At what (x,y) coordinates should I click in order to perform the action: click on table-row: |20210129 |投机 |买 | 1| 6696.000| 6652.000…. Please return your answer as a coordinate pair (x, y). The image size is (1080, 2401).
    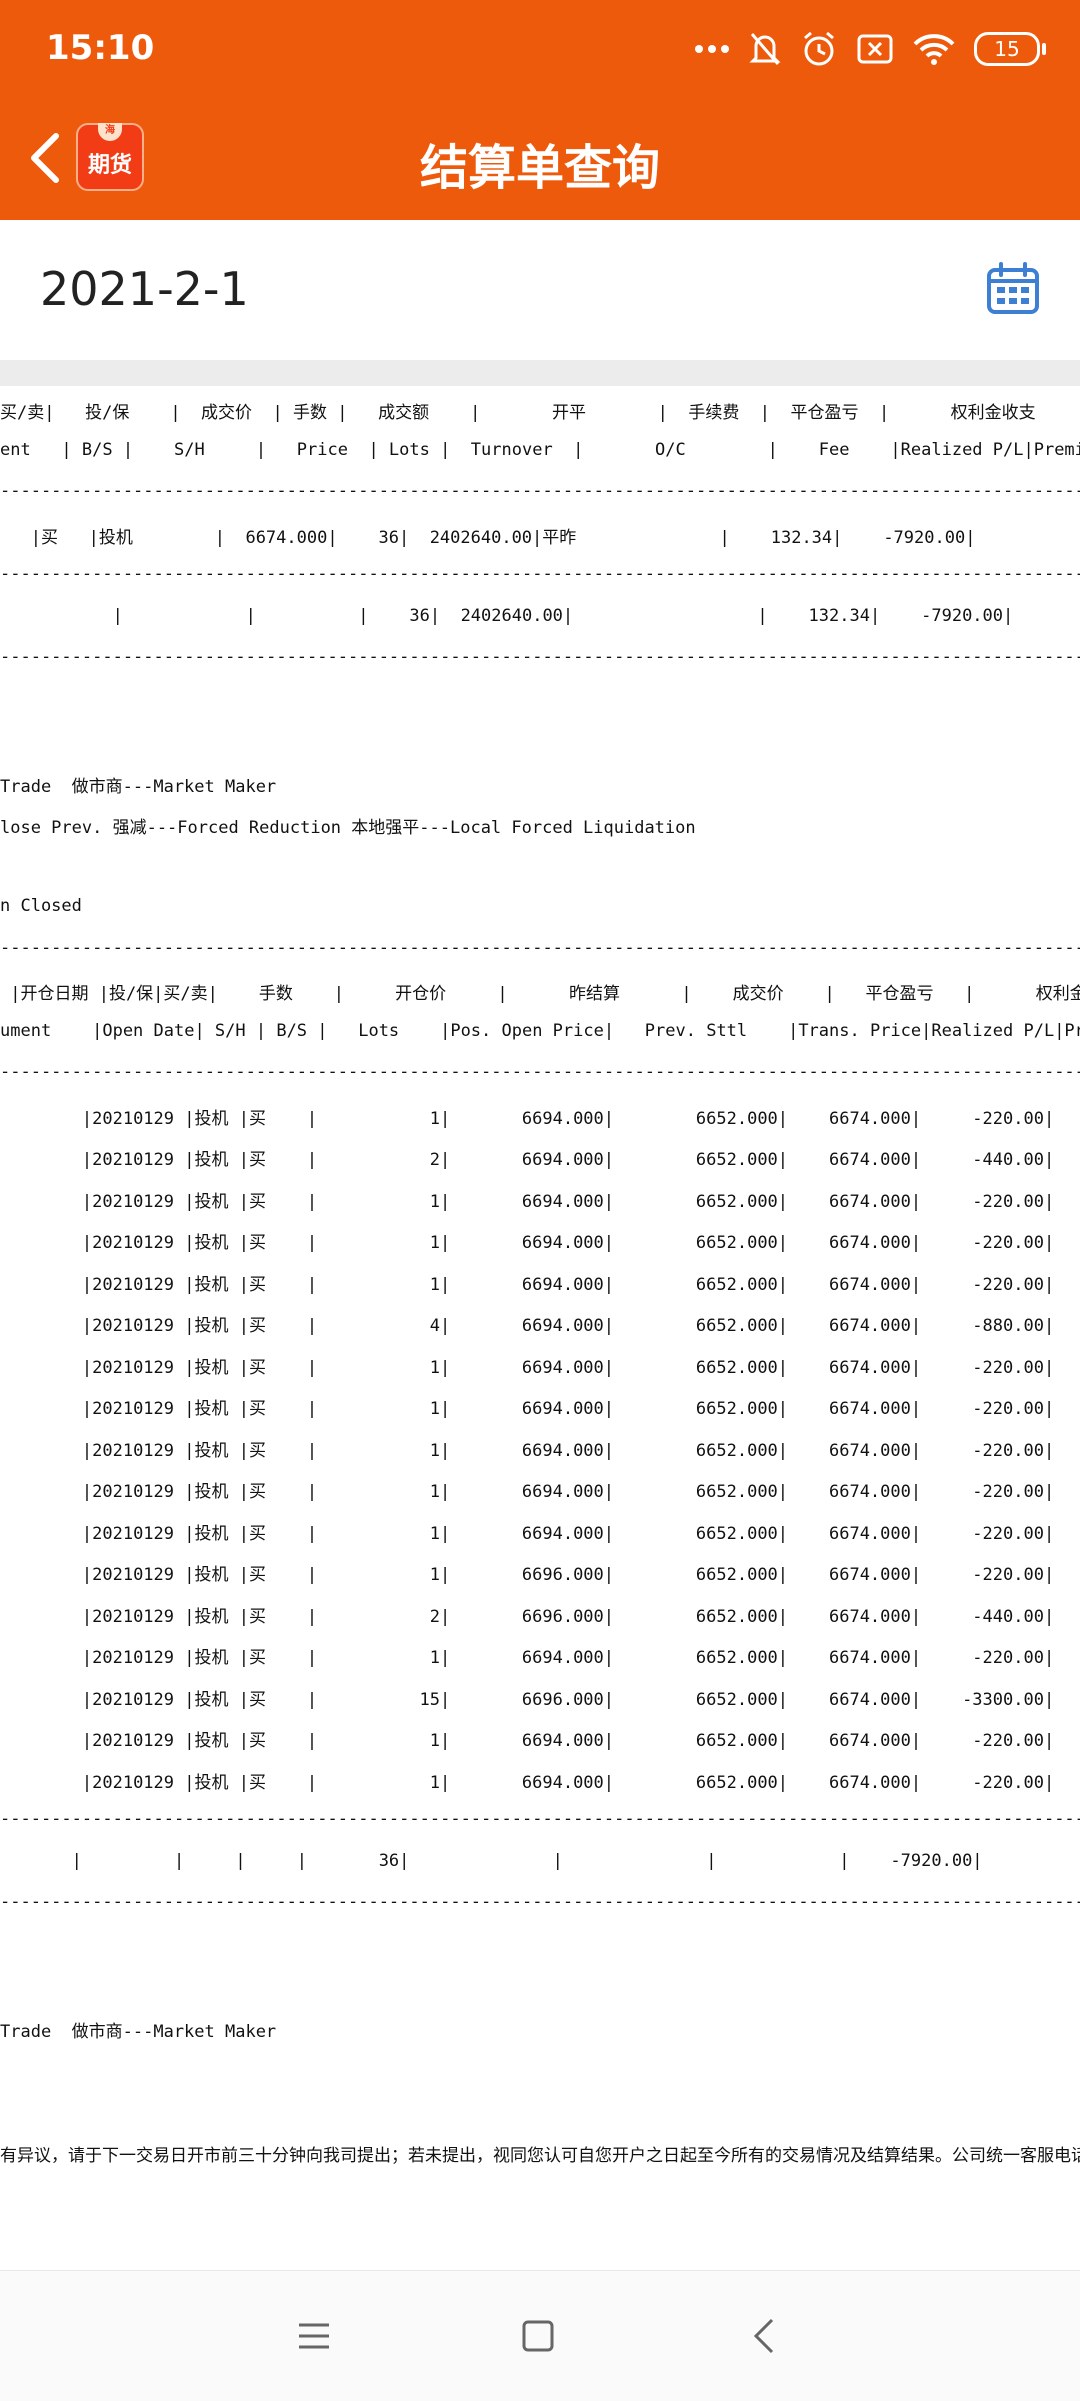
    Looking at the image, I should click on (540, 1572).